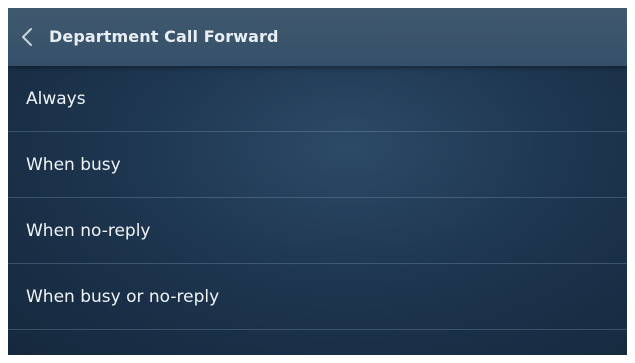 This screenshot has height=363, width=635. I want to click on option-label: When busy or no-reply, so click(123, 297).